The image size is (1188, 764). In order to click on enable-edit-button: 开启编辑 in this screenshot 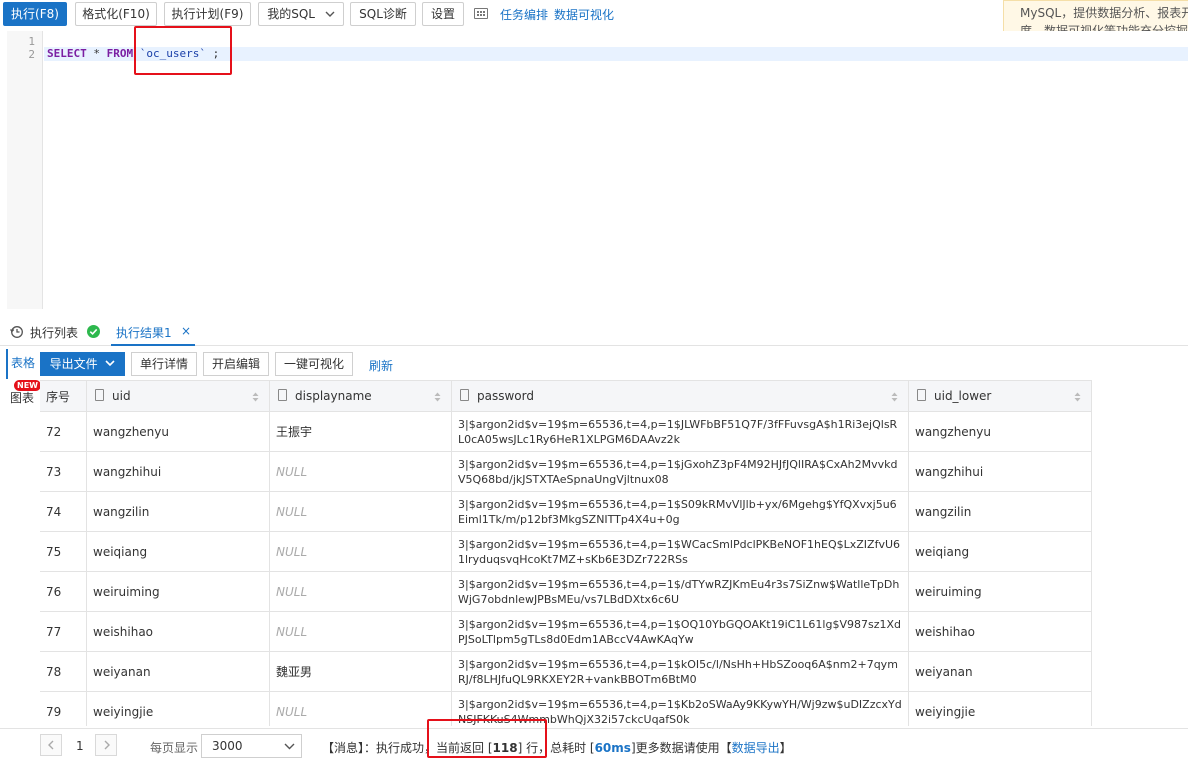, I will do `click(236, 364)`.